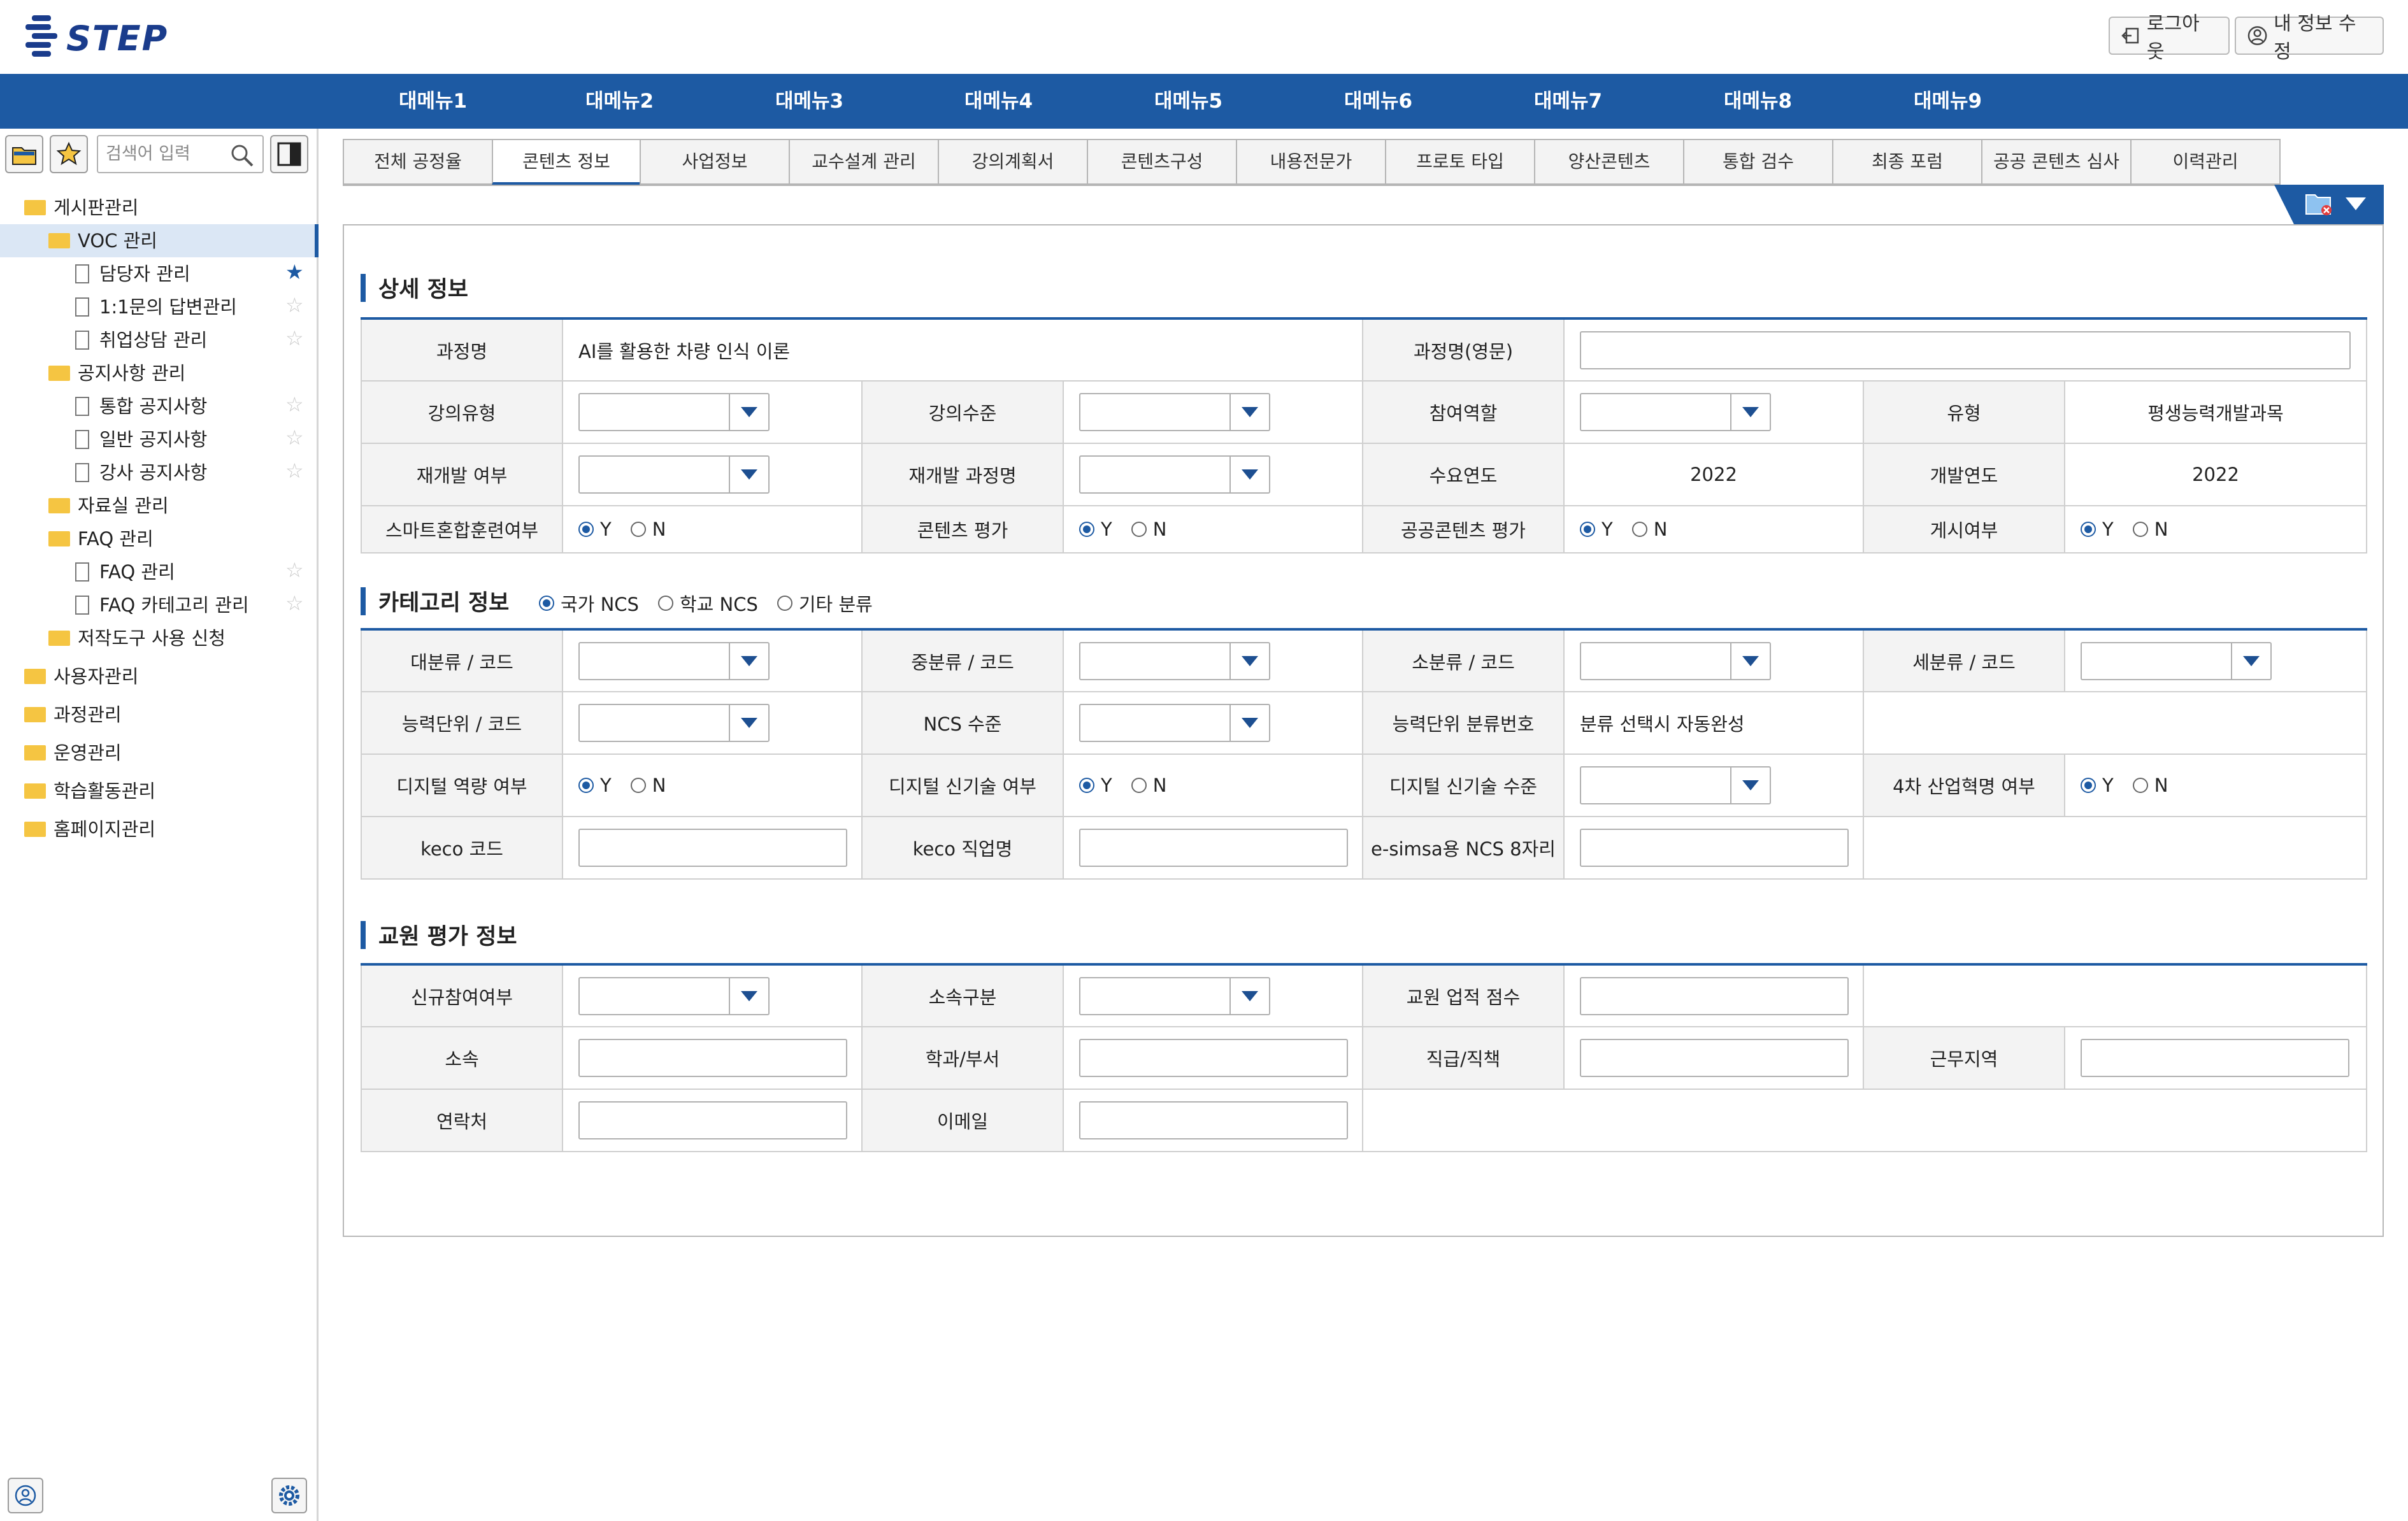  What do you see at coordinates (586, 529) in the screenshot?
I see `smart-yes-radio` at bounding box center [586, 529].